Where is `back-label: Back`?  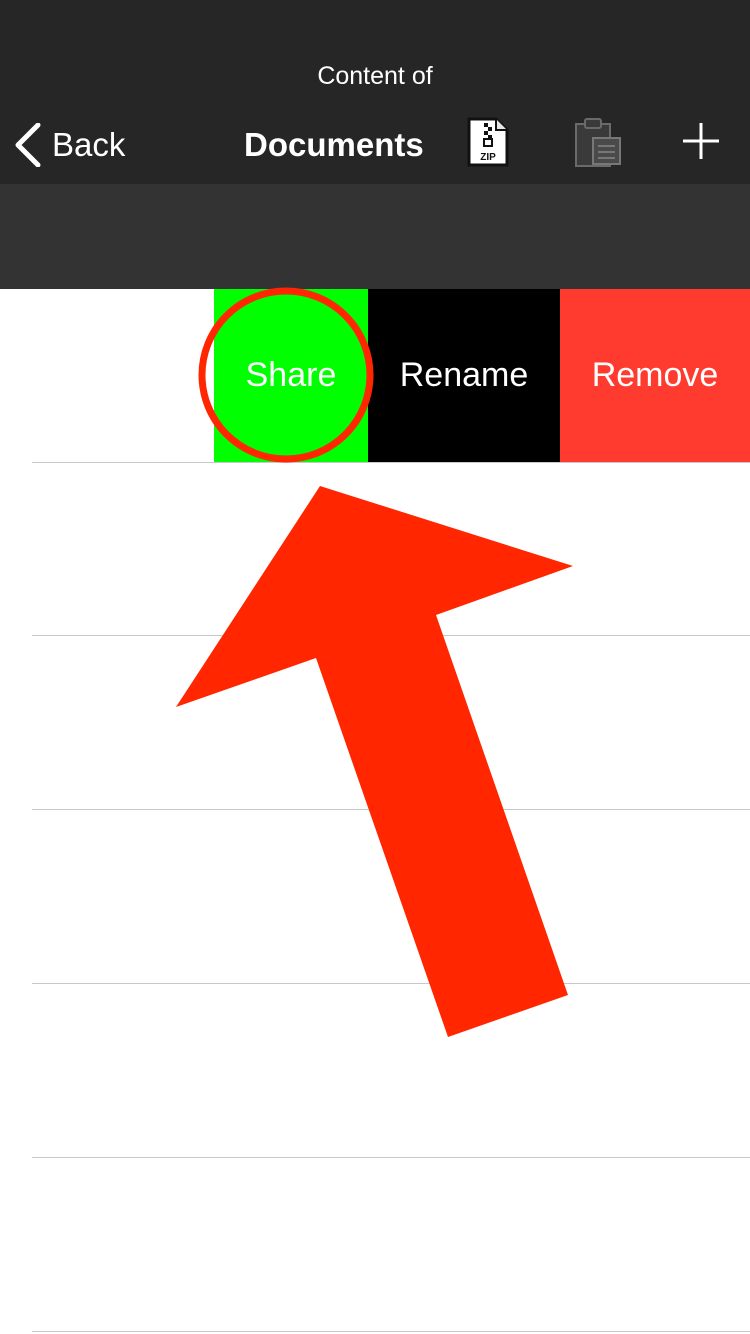 back-label: Back is located at coordinates (89, 144).